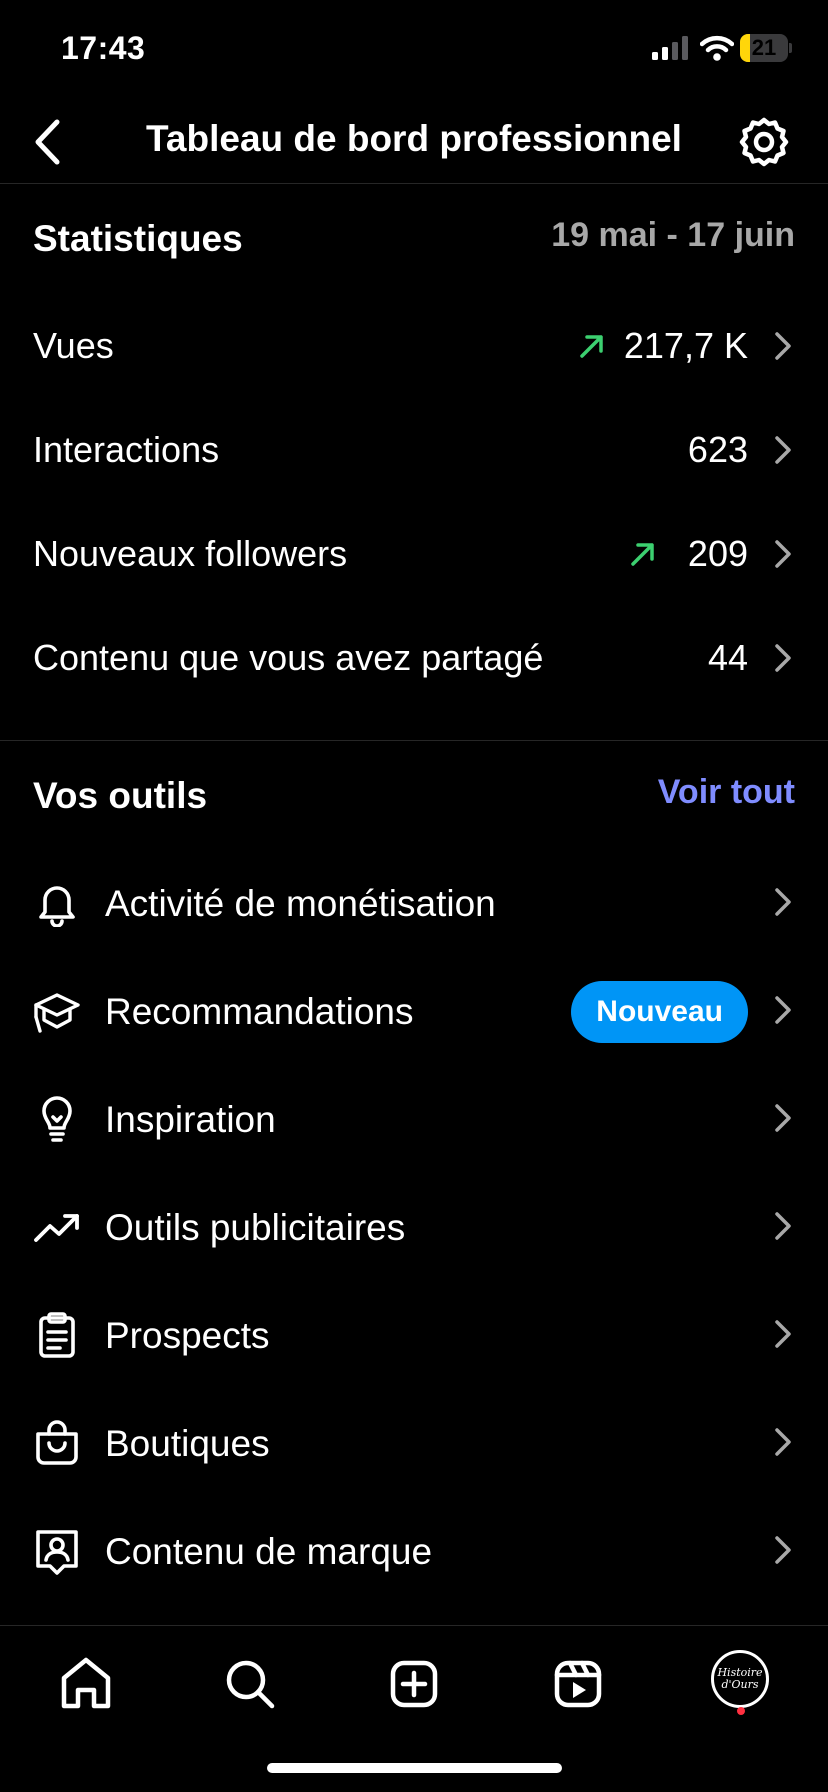  Describe the element at coordinates (671, 48) in the screenshot. I see `cellular-signal-icon` at that location.